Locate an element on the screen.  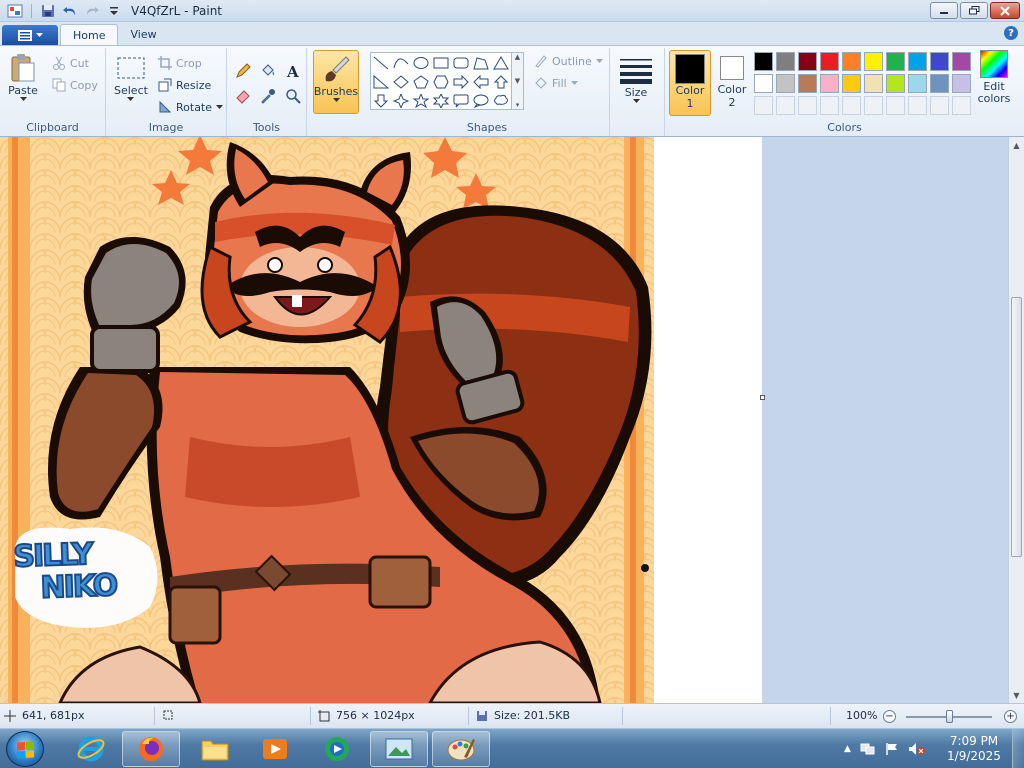
internet-explorer-taskbar-button is located at coordinates (91, 749).